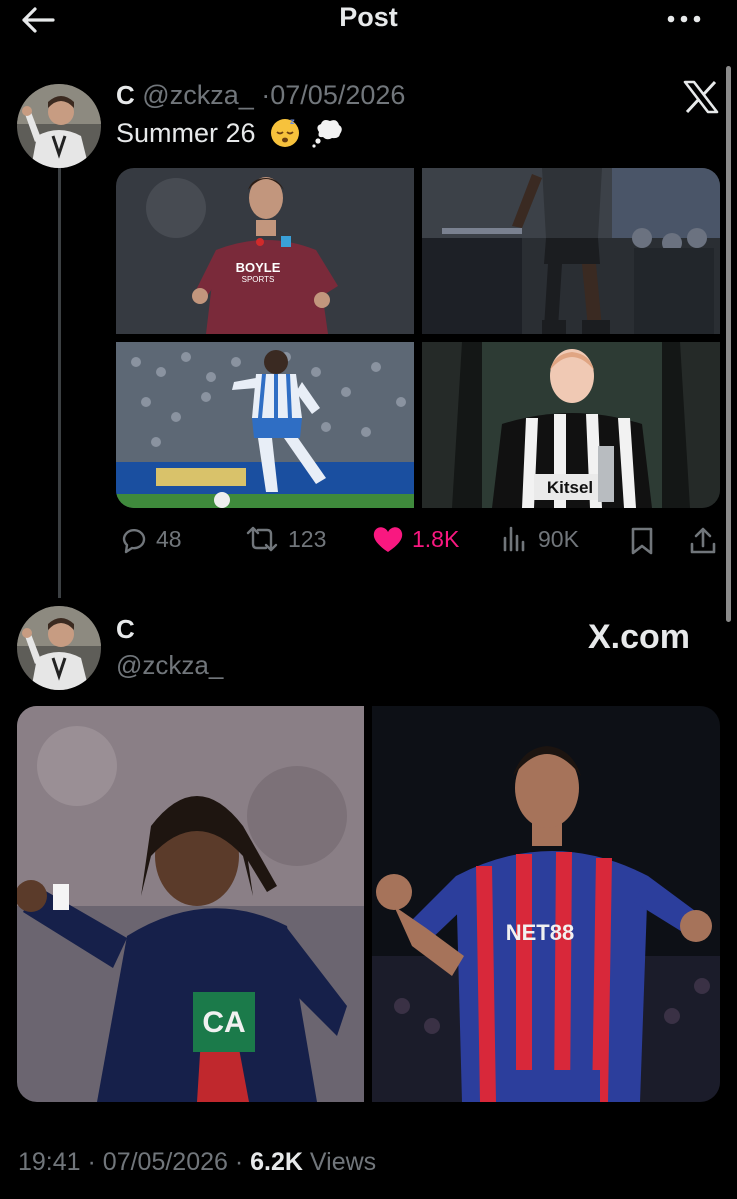  What do you see at coordinates (642, 541) in the screenshot?
I see `bookmark-icon` at bounding box center [642, 541].